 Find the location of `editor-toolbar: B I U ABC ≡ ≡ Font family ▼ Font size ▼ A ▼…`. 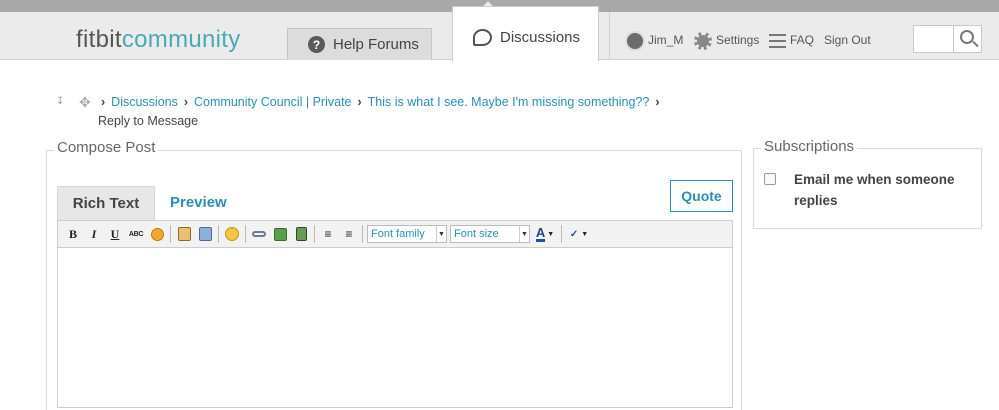

editor-toolbar: B I U ABC ≡ ≡ Font family ▼ Font size ▼ A ▼… is located at coordinates (395, 234).